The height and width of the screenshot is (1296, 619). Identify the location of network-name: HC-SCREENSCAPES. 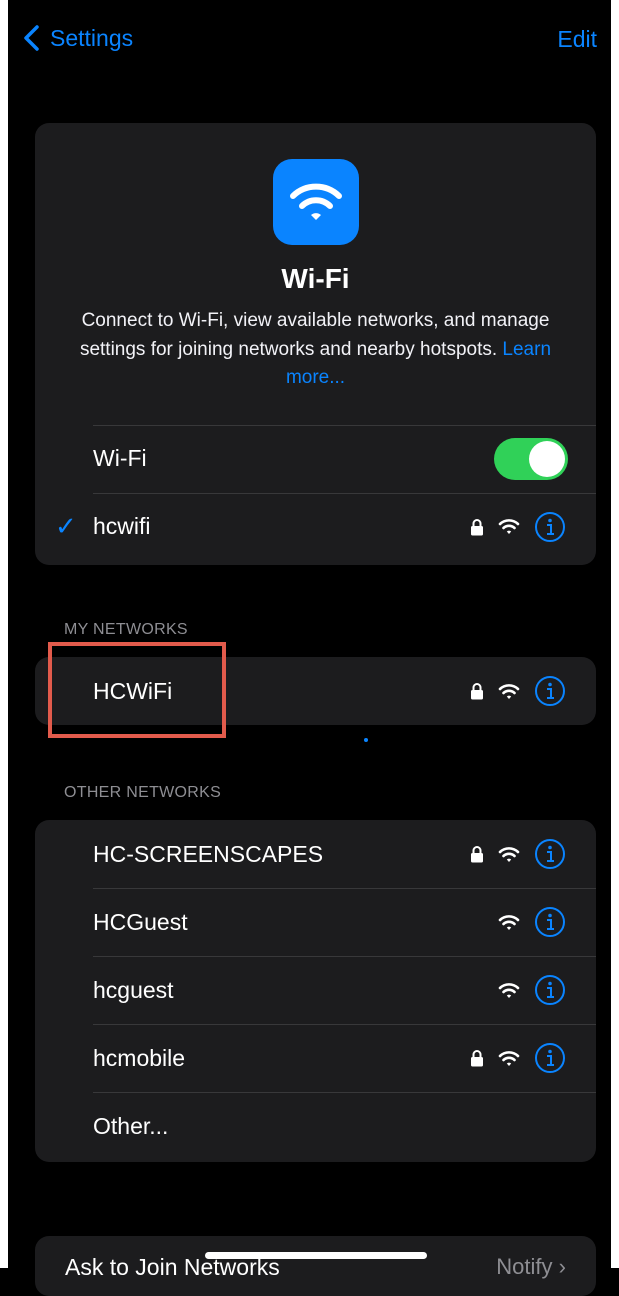
(208, 853).